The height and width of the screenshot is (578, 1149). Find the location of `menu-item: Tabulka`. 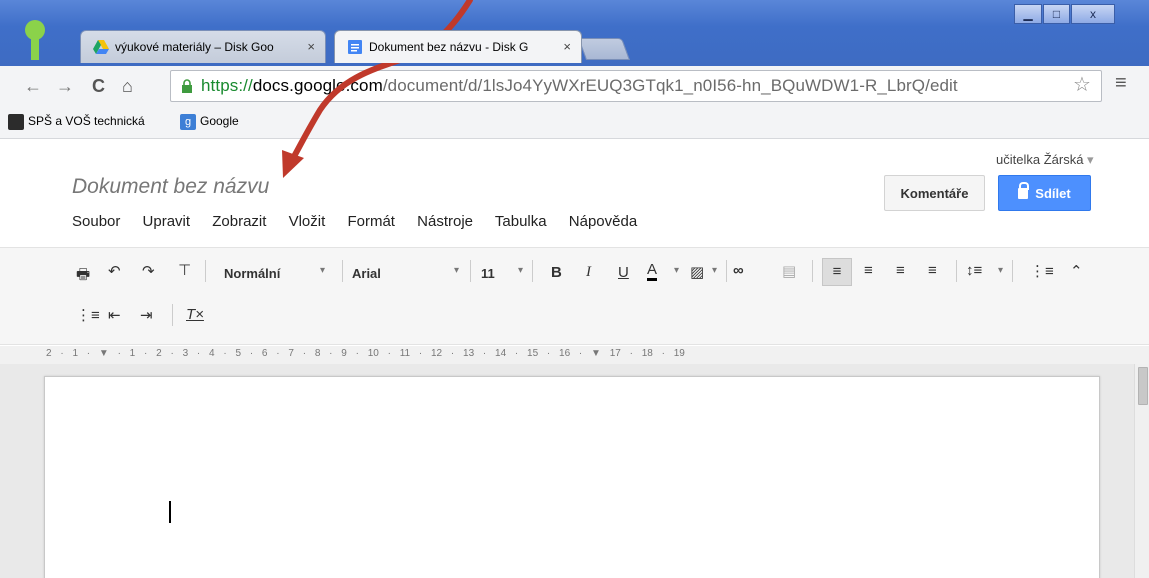

menu-item: Tabulka is located at coordinates (521, 221).